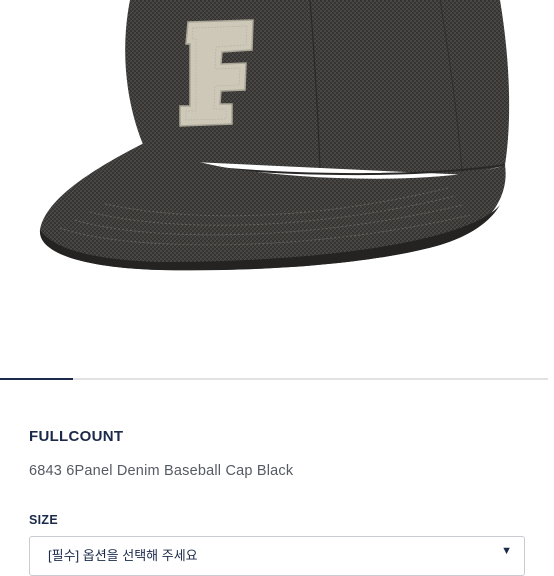 The height and width of the screenshot is (576, 554). I want to click on image-carousel-indicator, so click(274, 379).